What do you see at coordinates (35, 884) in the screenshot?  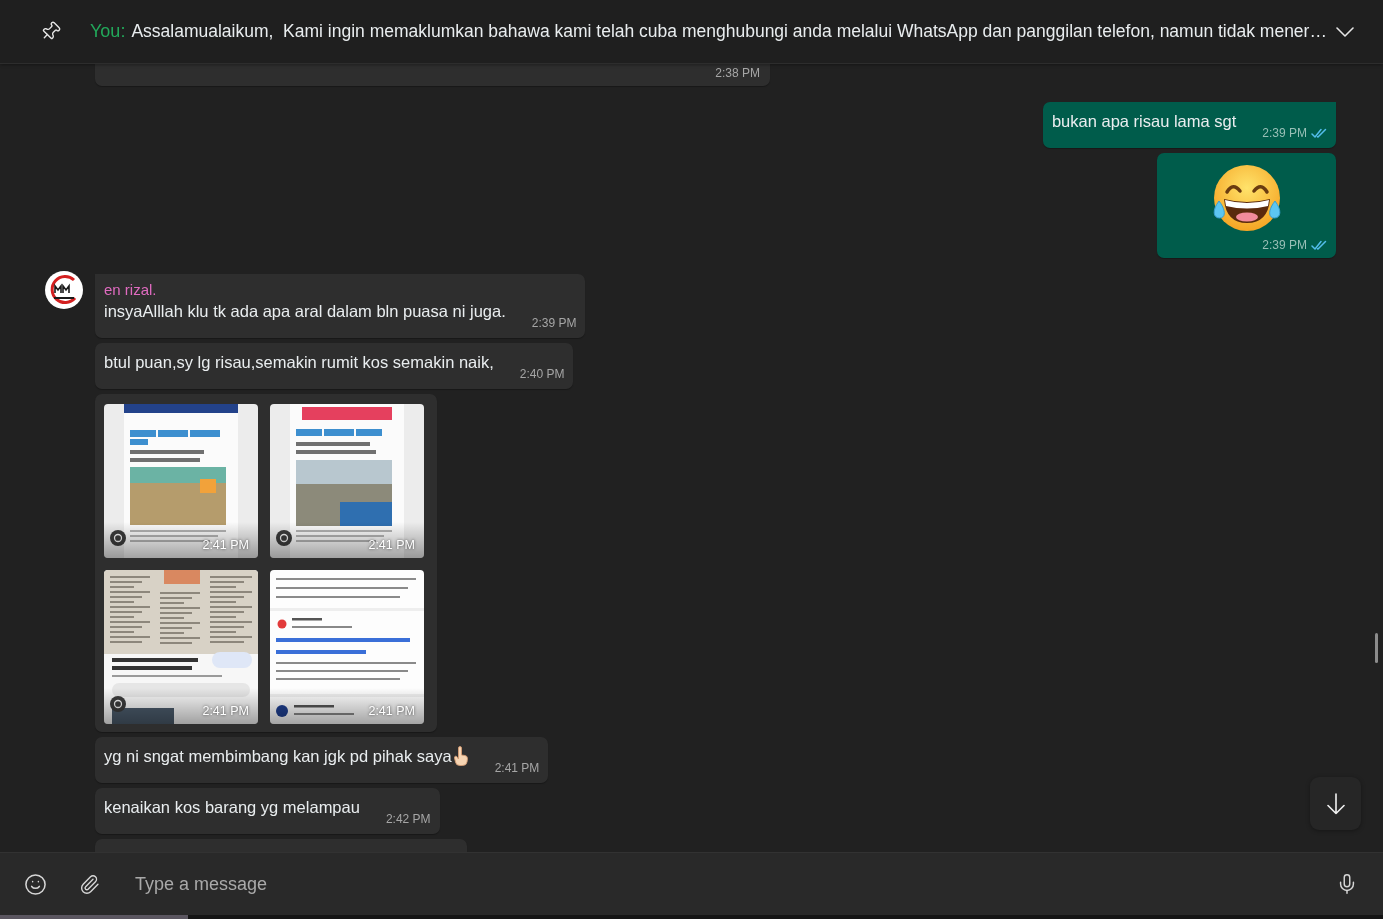 I see `smiley-icon` at bounding box center [35, 884].